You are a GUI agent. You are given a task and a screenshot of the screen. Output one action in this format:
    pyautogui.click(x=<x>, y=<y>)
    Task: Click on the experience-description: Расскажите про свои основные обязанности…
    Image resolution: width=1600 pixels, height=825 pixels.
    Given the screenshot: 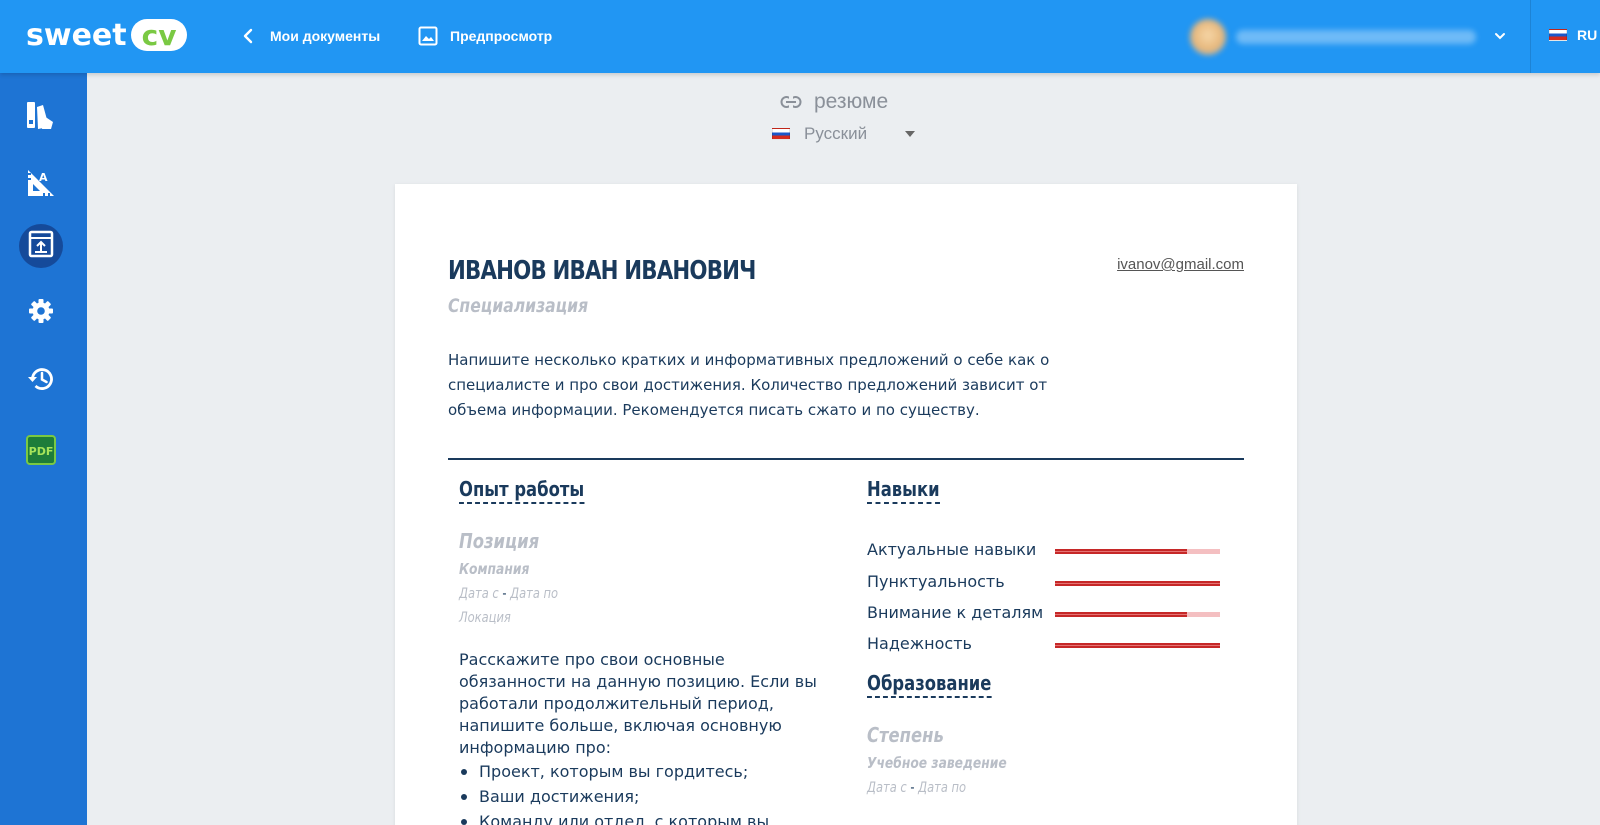 What is the action you would take?
    pyautogui.click(x=639, y=704)
    